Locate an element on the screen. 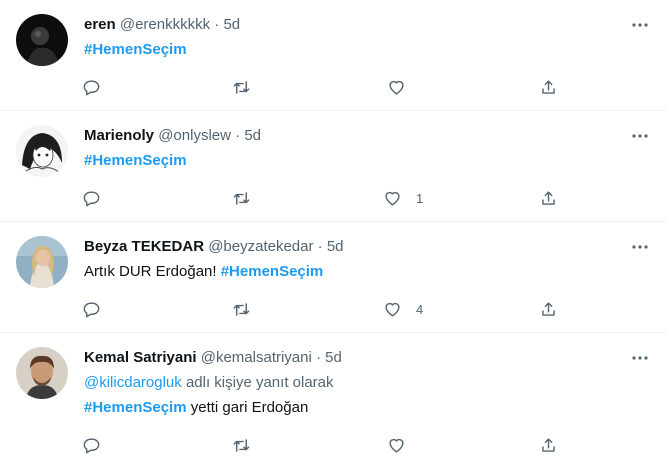 The width and height of the screenshot is (667, 467). tweet-header: Beyza TEKEDAR @beyzatekedar · 5d is located at coordinates (214, 247).